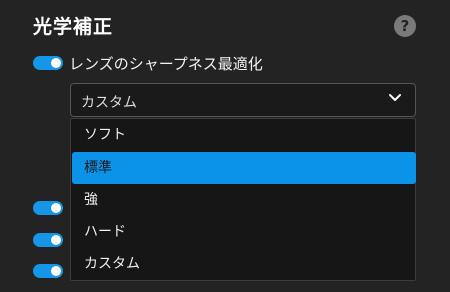 The height and width of the screenshot is (292, 450). I want to click on select-current-value: カスタム, so click(109, 103).